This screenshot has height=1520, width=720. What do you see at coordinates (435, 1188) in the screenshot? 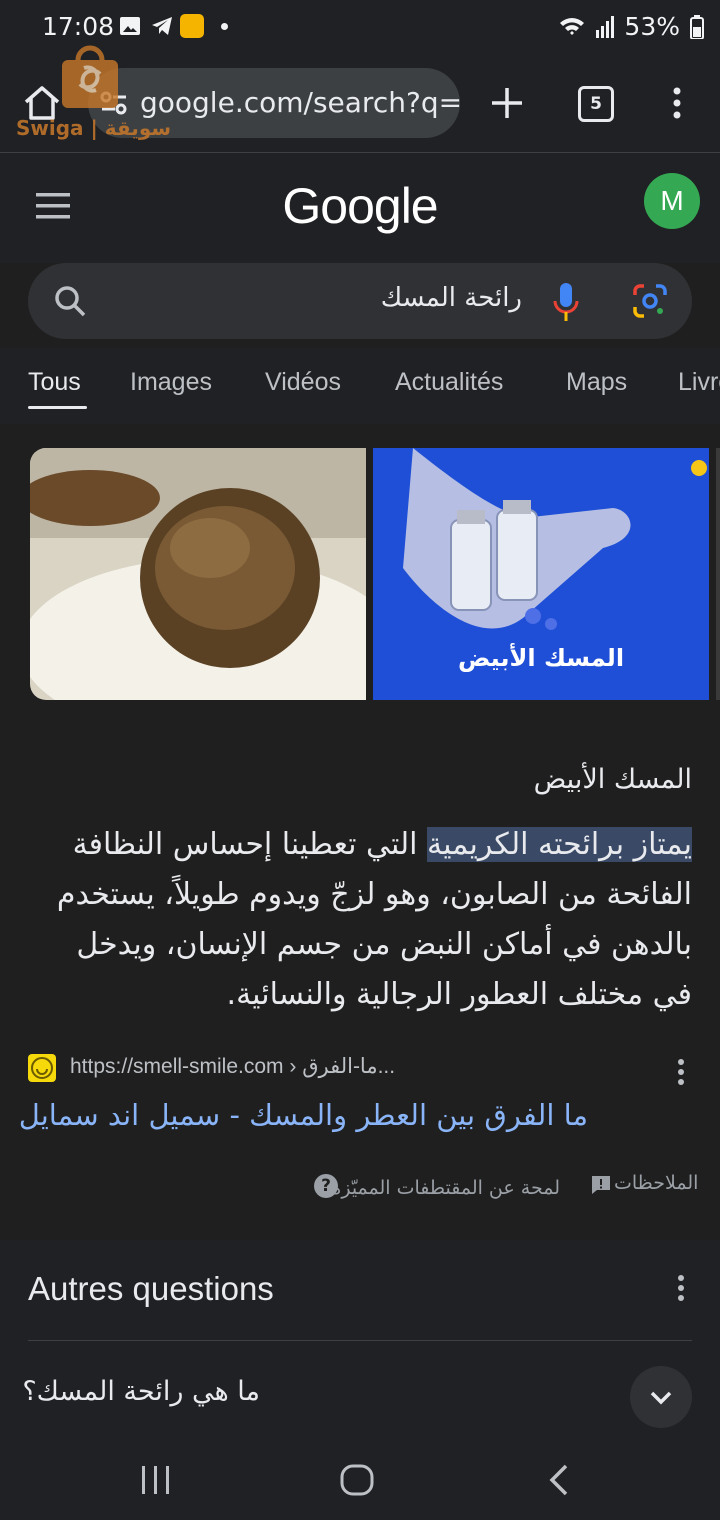
I see `about-snippets-link: لمحة عن المقتطفات المميّزة` at bounding box center [435, 1188].